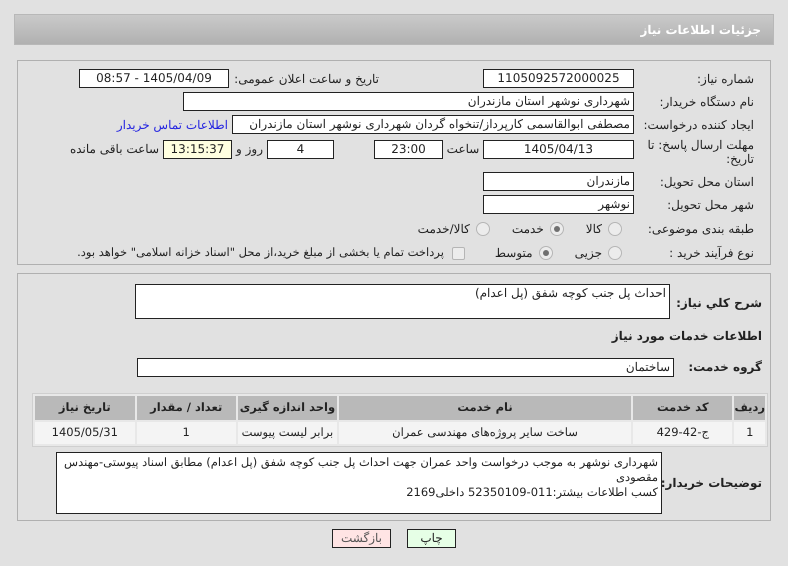 The image size is (788, 566). Describe the element at coordinates (431, 538) in the screenshot. I see `print-button: چاپ` at that location.